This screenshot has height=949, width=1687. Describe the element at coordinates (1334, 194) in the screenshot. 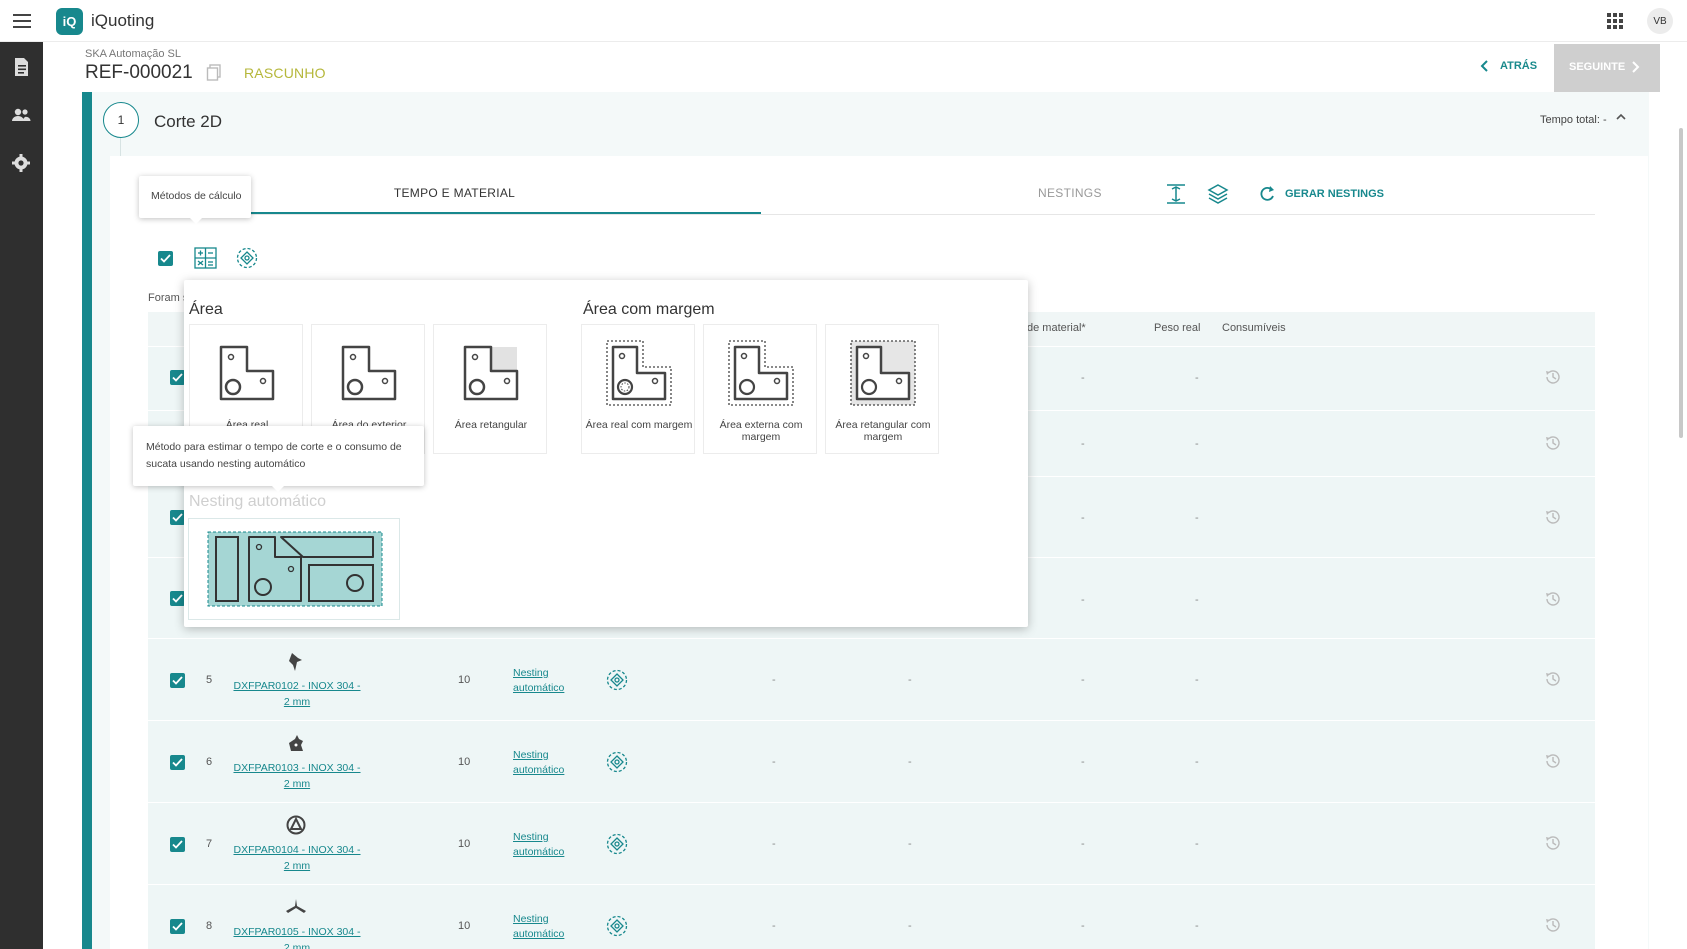

I see `generate-nestings-button: GERAR NESTINGS` at that location.